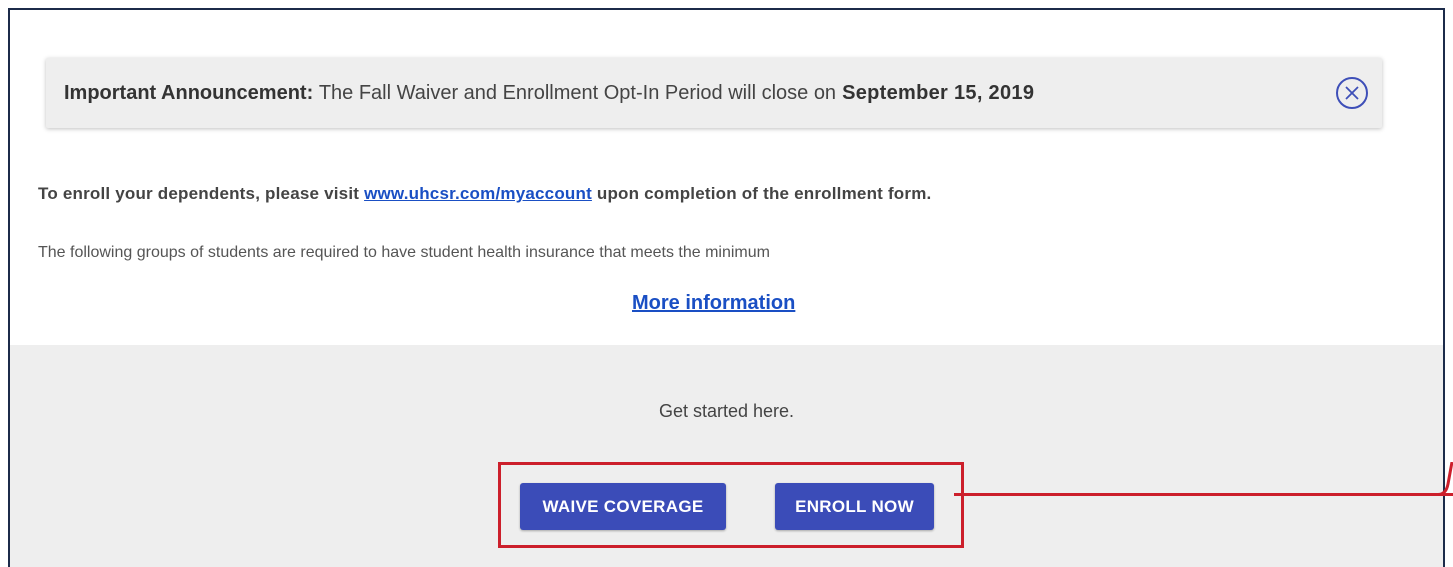  Describe the element at coordinates (478, 193) in the screenshot. I see `myaccount-link: www.uhcsr.com/myaccount` at that location.